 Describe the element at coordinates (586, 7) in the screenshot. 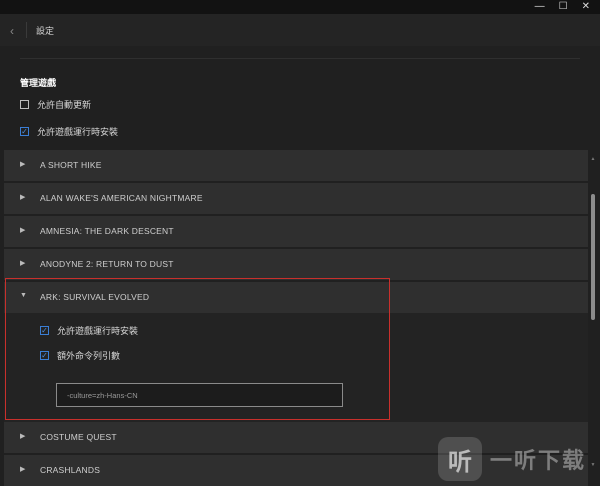

I see `close-icon: ✕` at that location.